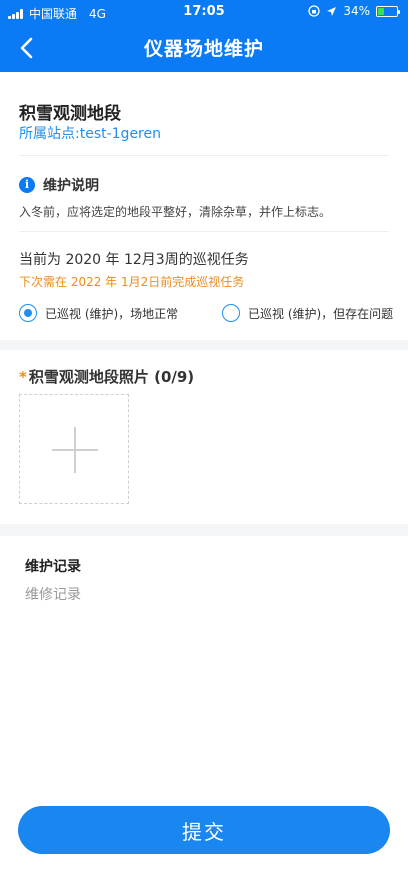  I want to click on status-option-label: 已巡视 (维护)，场地正常, so click(112, 313).